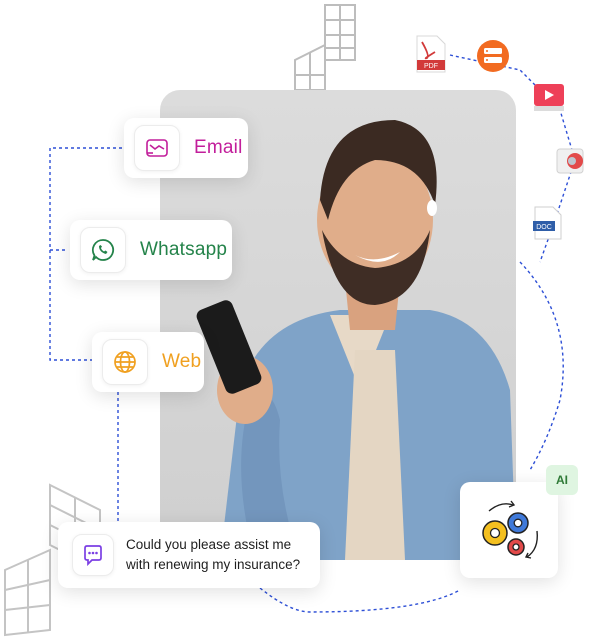 The height and width of the screenshot is (641, 615). Describe the element at coordinates (544, 227) in the screenshot. I see `doc-label: DOC` at that location.